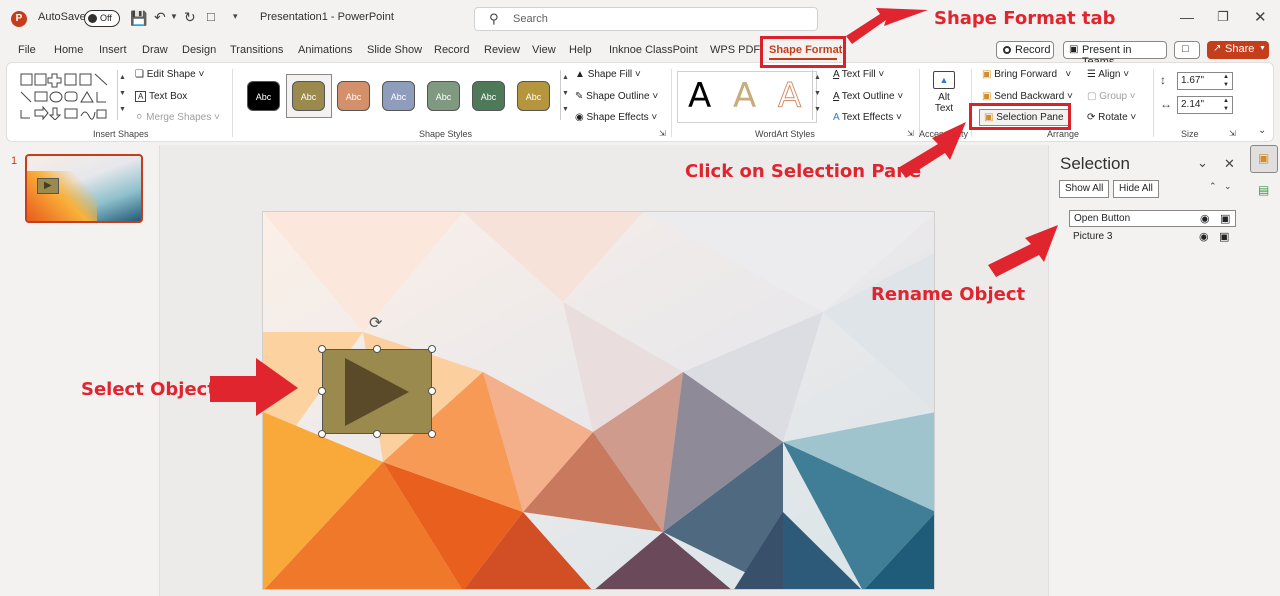 This screenshot has height=596, width=1280. I want to click on arrow-to-shape-format-tab, so click(887, 26).